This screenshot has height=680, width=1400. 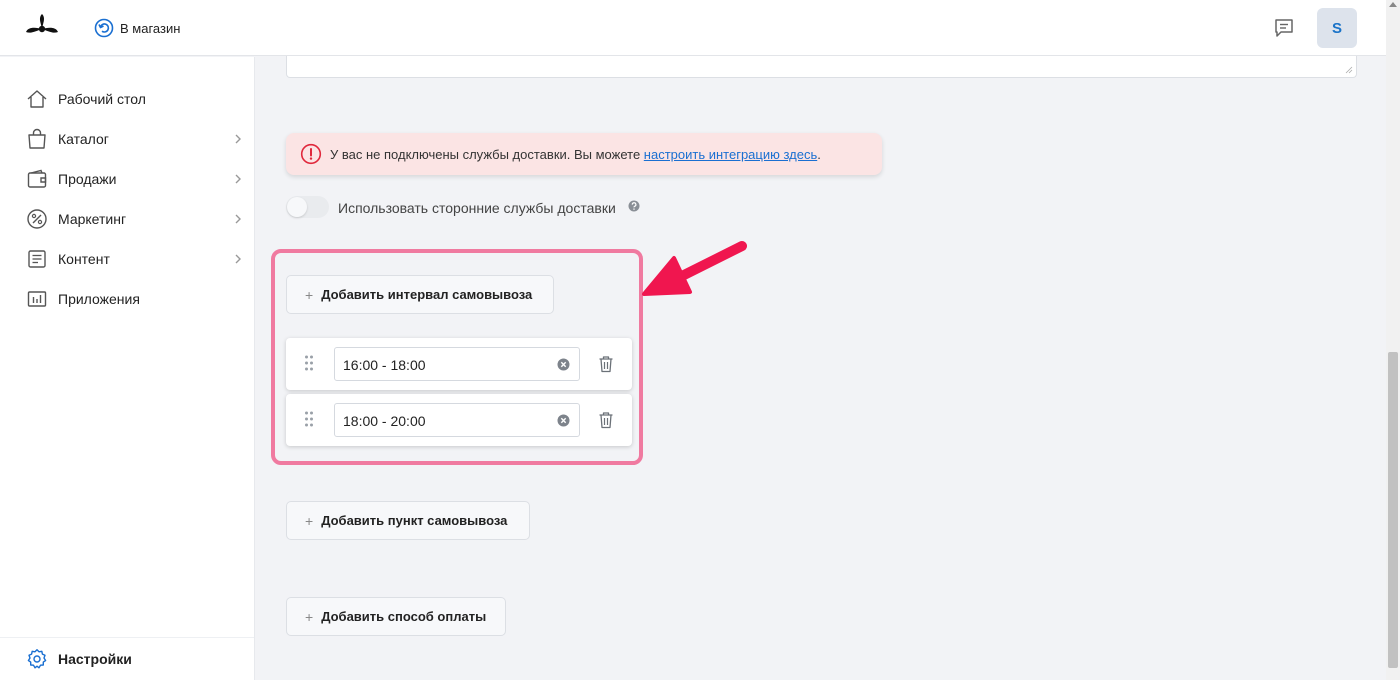 I want to click on highlight-frame, so click(x=457, y=357).